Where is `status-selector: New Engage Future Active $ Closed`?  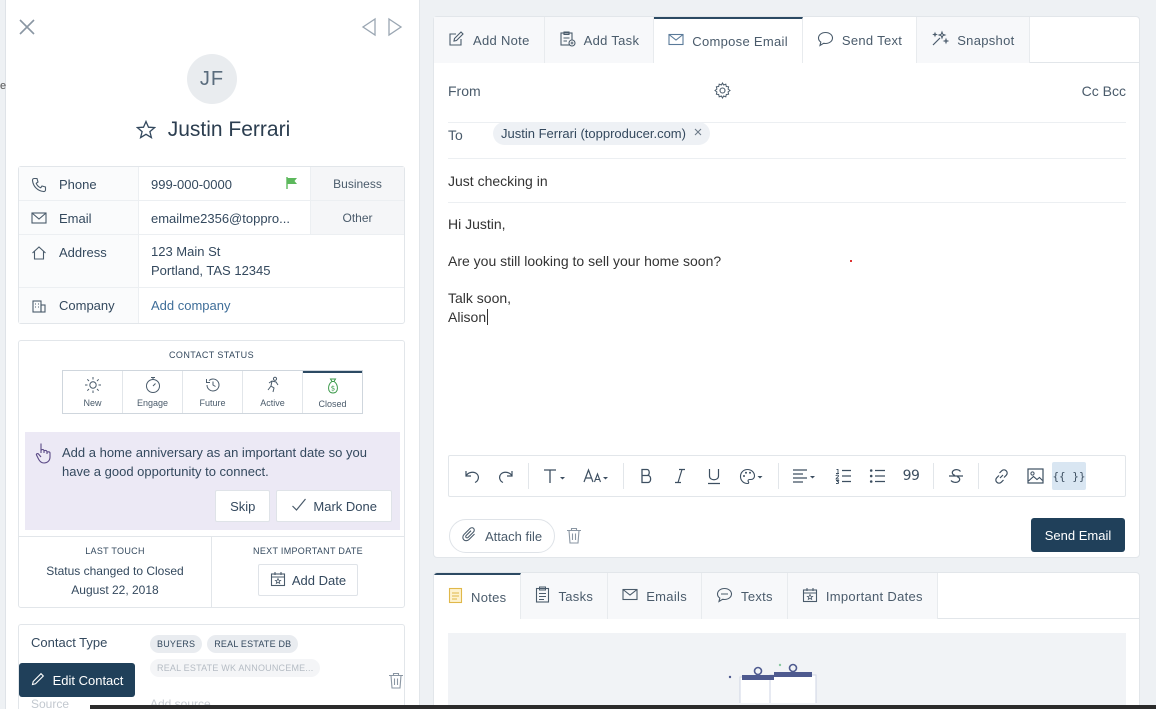 status-selector: New Engage Future Active $ Closed is located at coordinates (212, 392).